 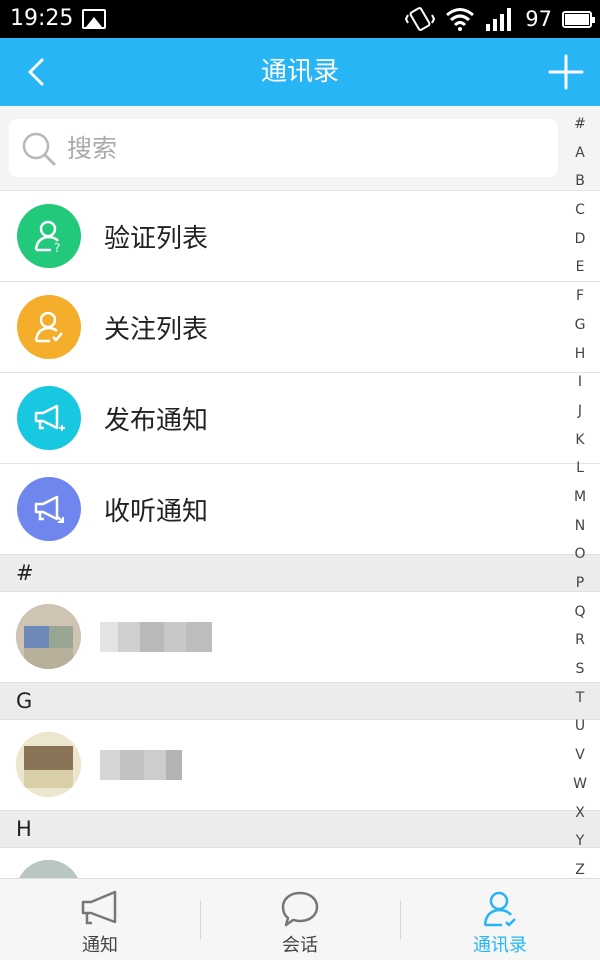 What do you see at coordinates (100, 945) in the screenshot?
I see `tab-label: 通知` at bounding box center [100, 945].